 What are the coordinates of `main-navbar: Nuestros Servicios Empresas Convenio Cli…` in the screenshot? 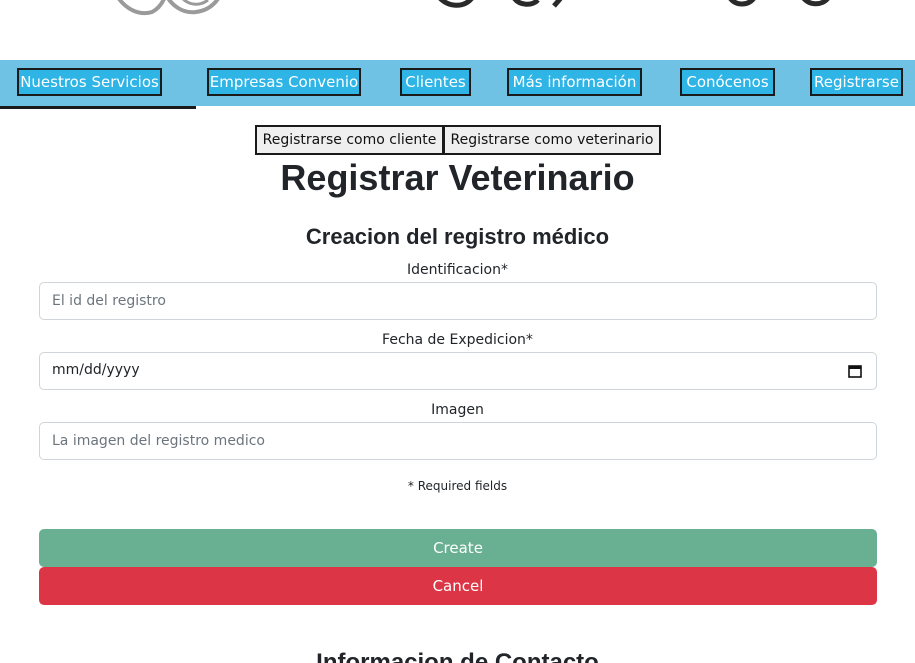 It's located at (457, 83).